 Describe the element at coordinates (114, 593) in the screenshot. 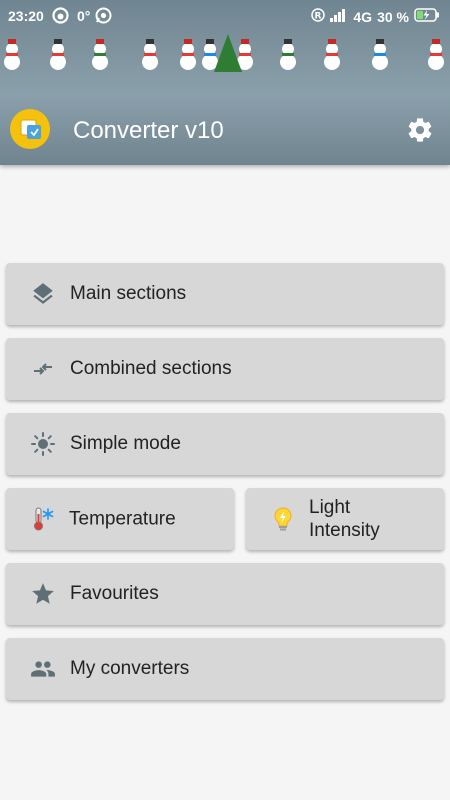

I see `favourites-label: Favourites` at that location.